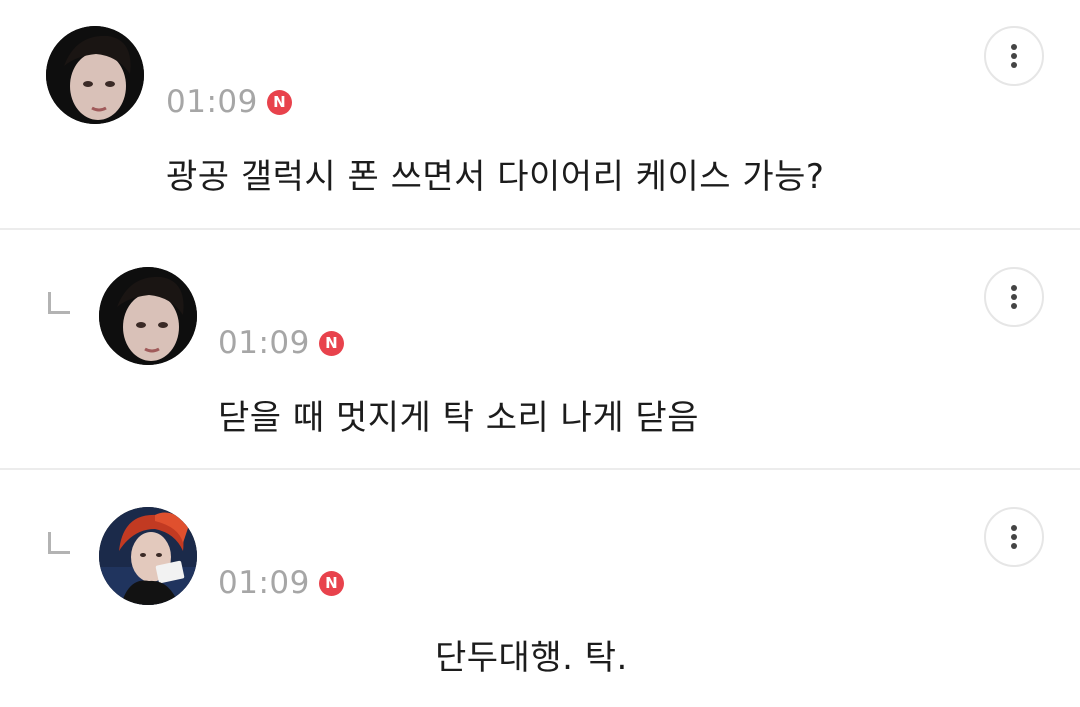 Image resolution: width=1080 pixels, height=707 pixels. What do you see at coordinates (458, 418) in the screenshot?
I see `comment-text: 닫을 때 멋지게 탁 소리 나게 닫음` at bounding box center [458, 418].